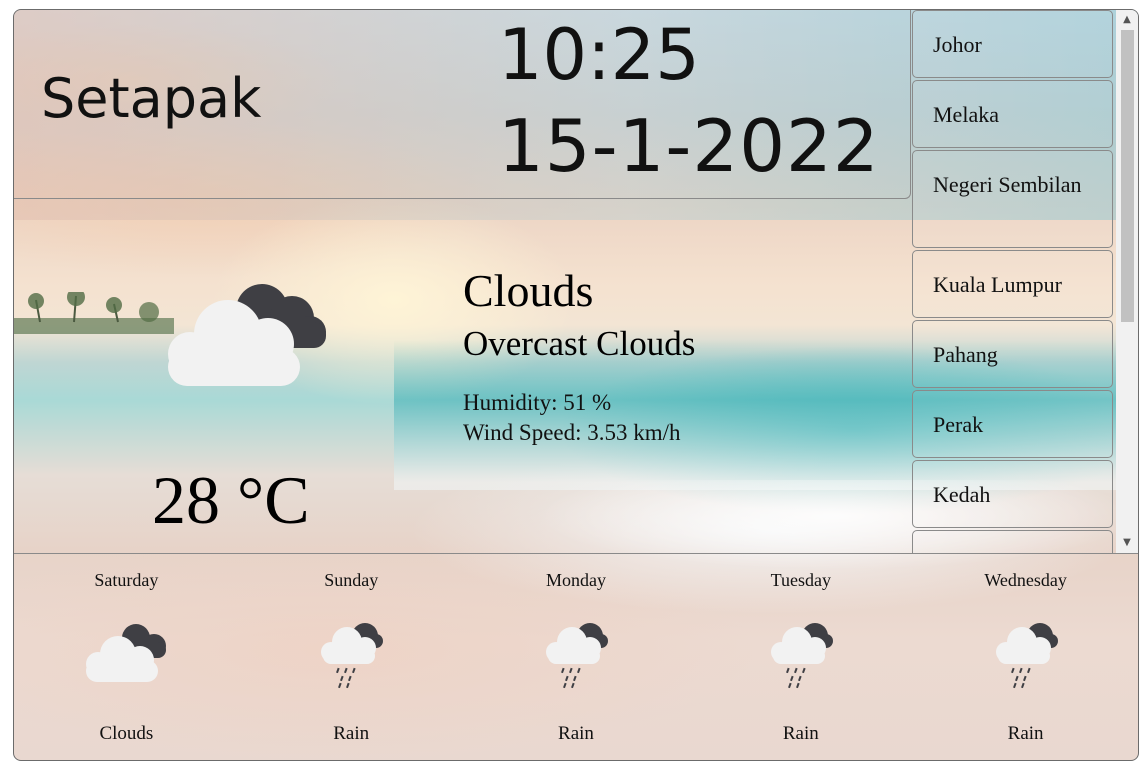 This screenshot has width=1148, height=769. I want to click on state-list-scrollbar: ▲ ▼, so click(1127, 281).